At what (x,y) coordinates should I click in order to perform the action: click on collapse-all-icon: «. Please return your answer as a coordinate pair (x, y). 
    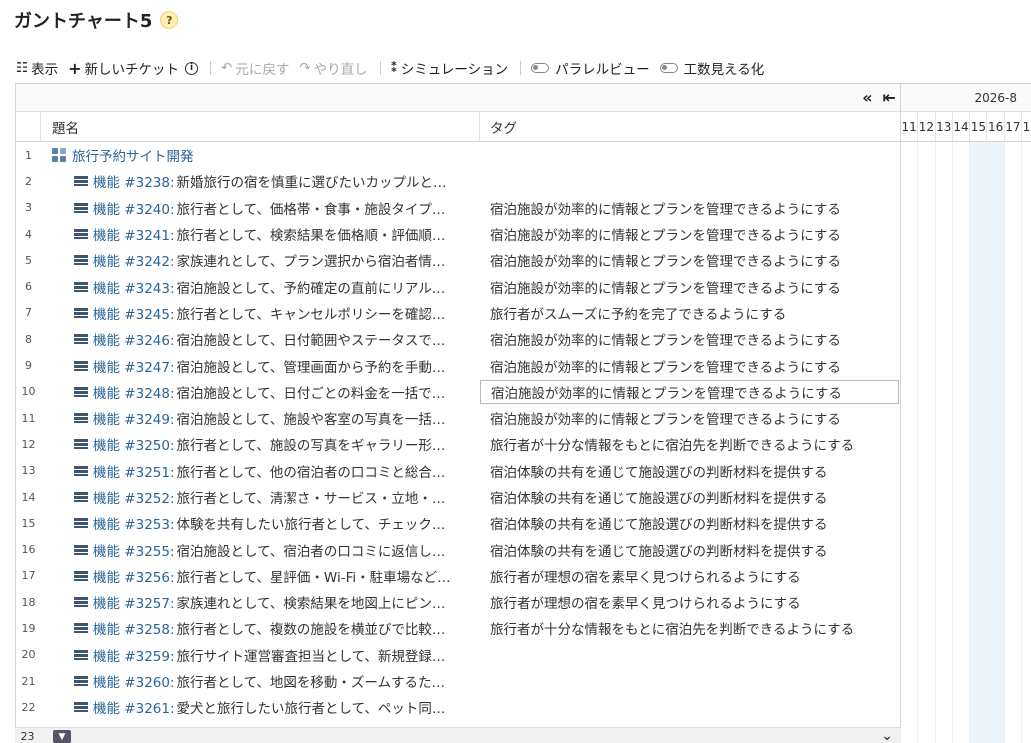
    Looking at the image, I should click on (867, 97).